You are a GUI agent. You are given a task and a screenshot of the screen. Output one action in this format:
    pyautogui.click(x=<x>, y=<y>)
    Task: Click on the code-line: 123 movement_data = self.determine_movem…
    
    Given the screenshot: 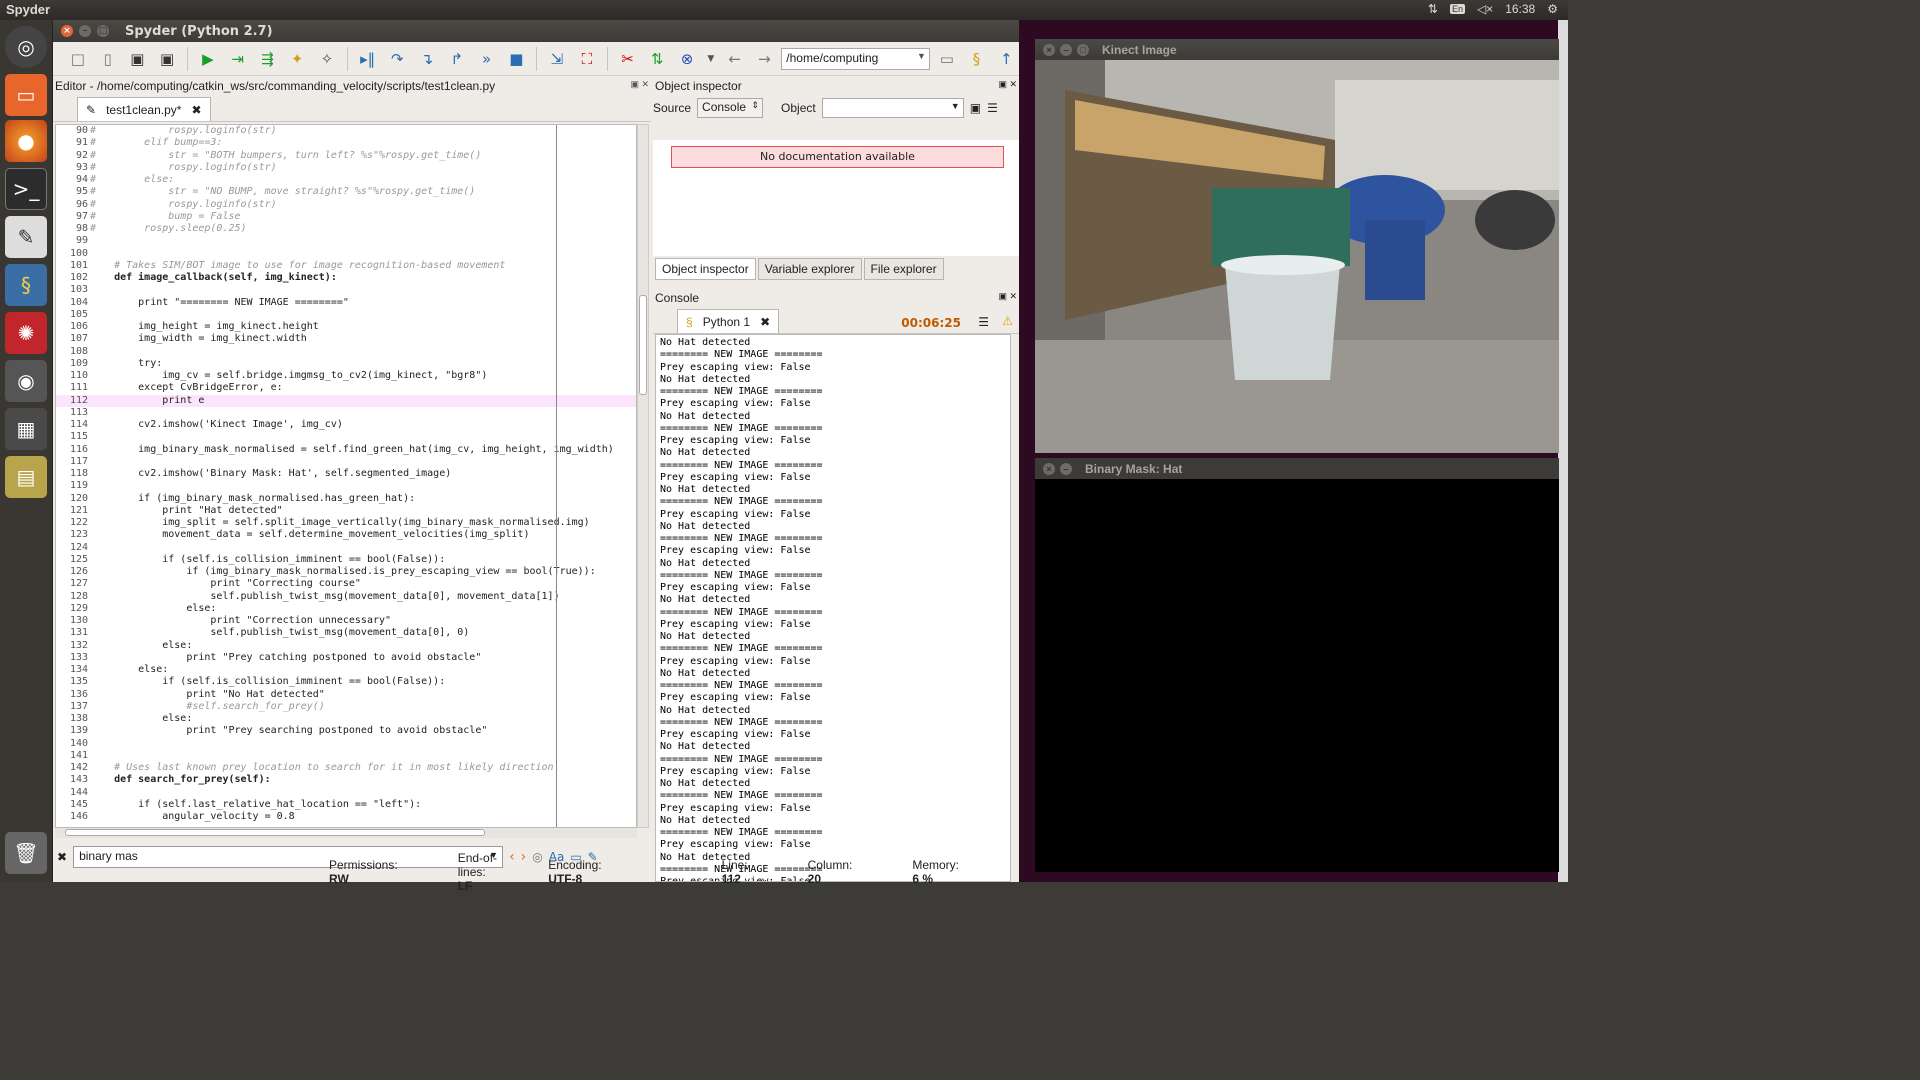 What is the action you would take?
    pyautogui.click(x=346, y=535)
    